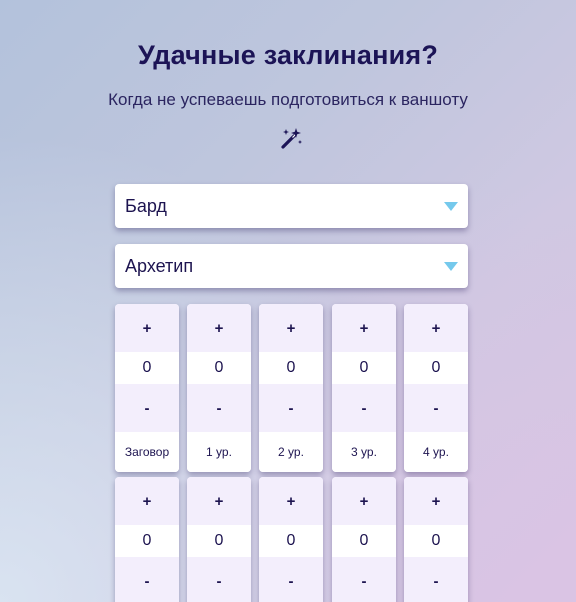  Describe the element at coordinates (364, 452) in the screenshot. I see `counter-label: 3 ур.` at that location.